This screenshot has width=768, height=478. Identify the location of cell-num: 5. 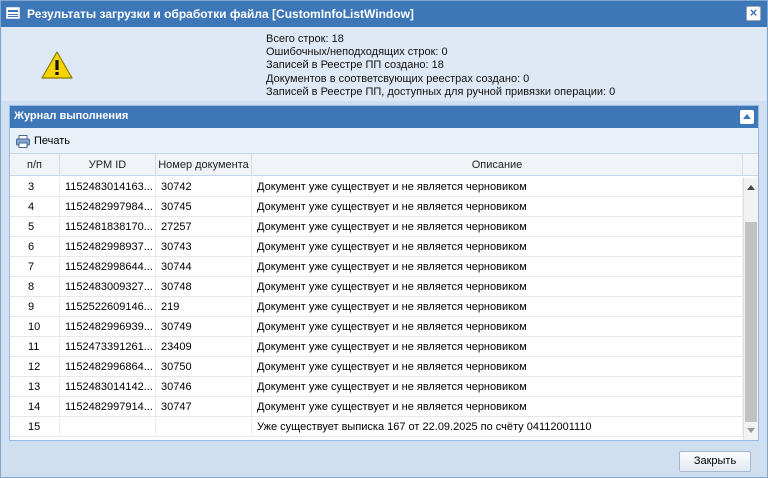
(35, 227).